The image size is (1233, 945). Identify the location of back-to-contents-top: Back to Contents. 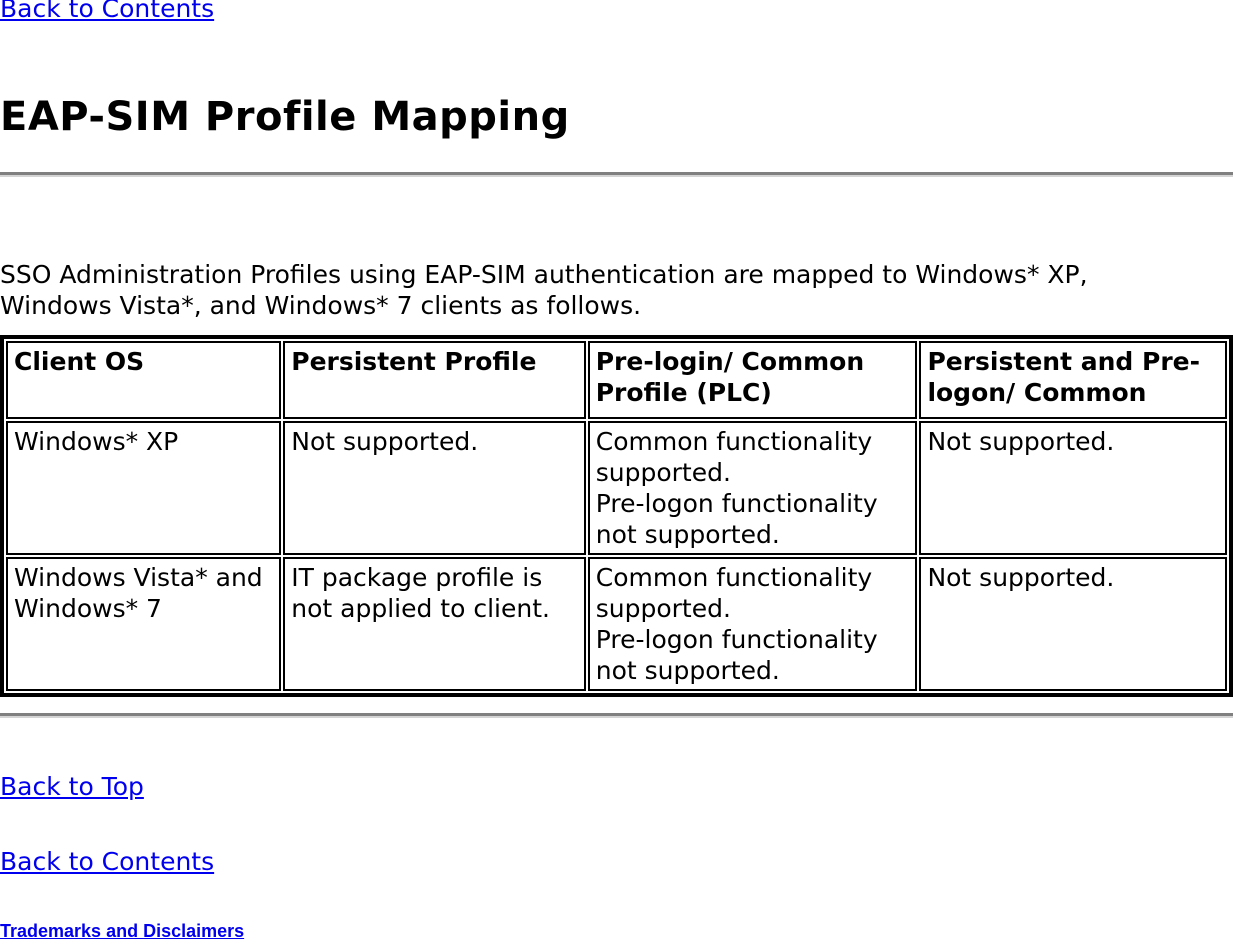
(107, 12).